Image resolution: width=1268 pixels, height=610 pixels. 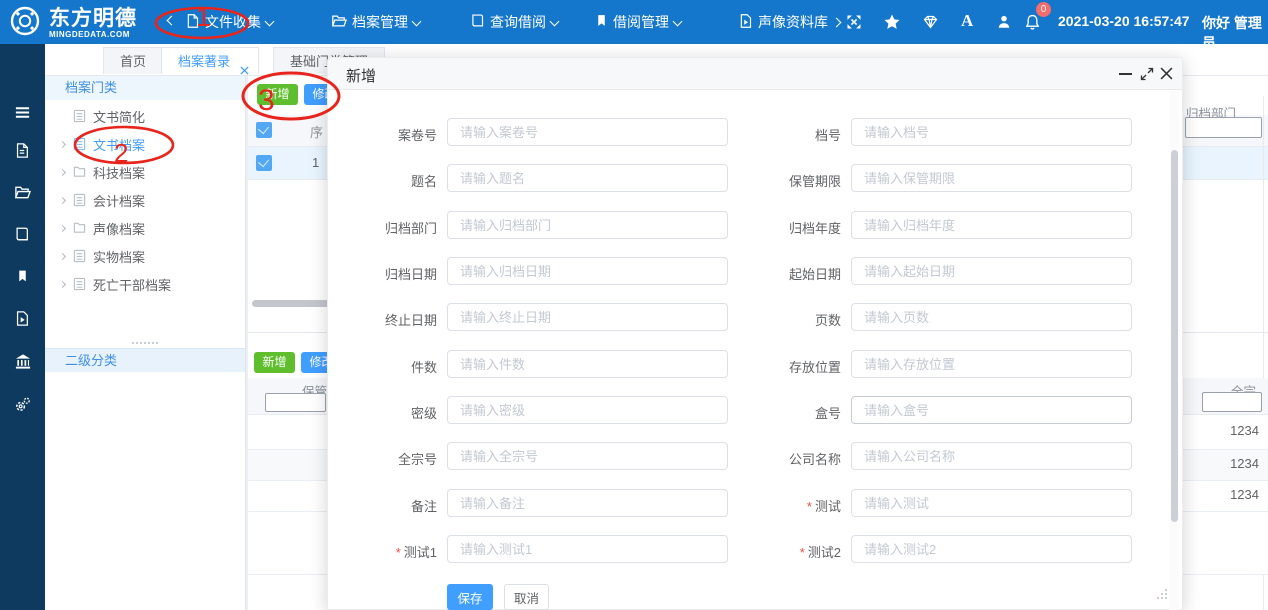 What do you see at coordinates (587, 271) in the screenshot?
I see `filing-date-input` at bounding box center [587, 271].